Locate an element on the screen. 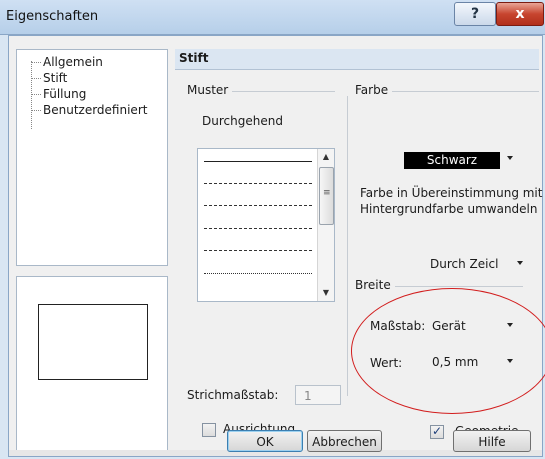 The width and height of the screenshot is (545, 459). color-dropdown: Schwarz is located at coordinates (460, 160).